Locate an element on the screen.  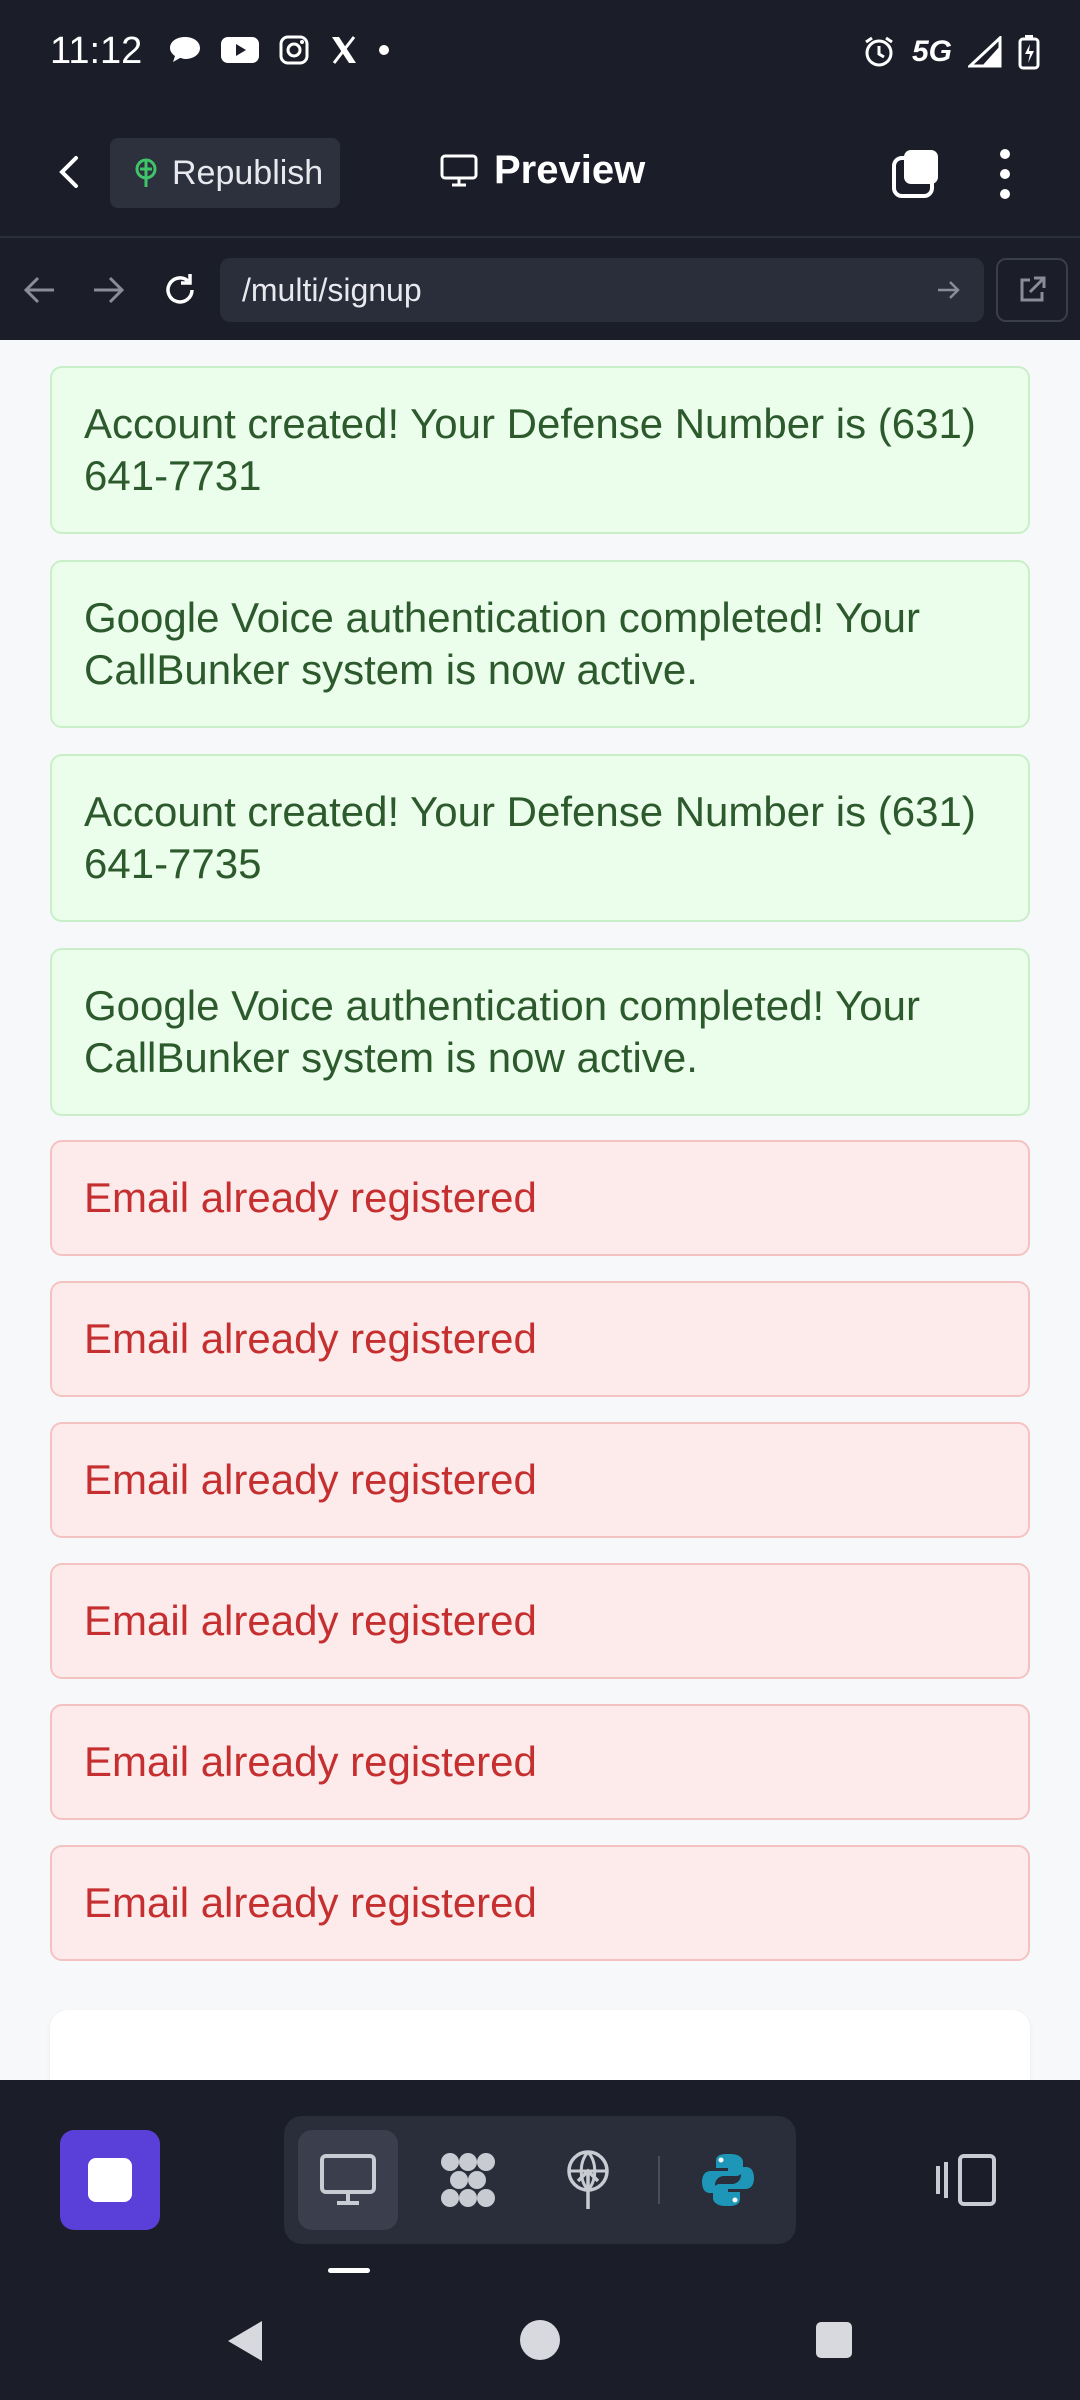
workspace-toolbar is located at coordinates (540, 2180).